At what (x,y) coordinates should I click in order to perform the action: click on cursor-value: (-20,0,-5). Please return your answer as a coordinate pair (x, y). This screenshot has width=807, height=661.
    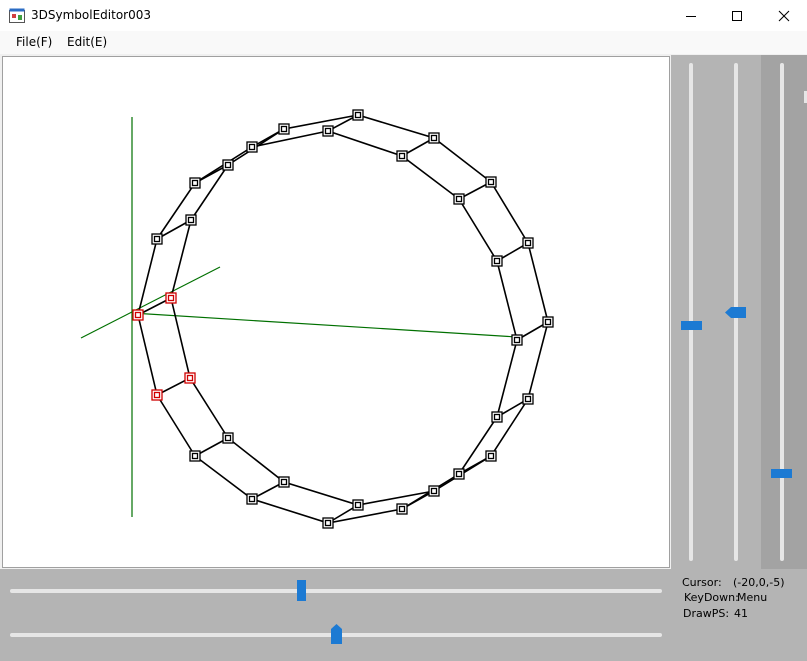
    Looking at the image, I should click on (759, 582).